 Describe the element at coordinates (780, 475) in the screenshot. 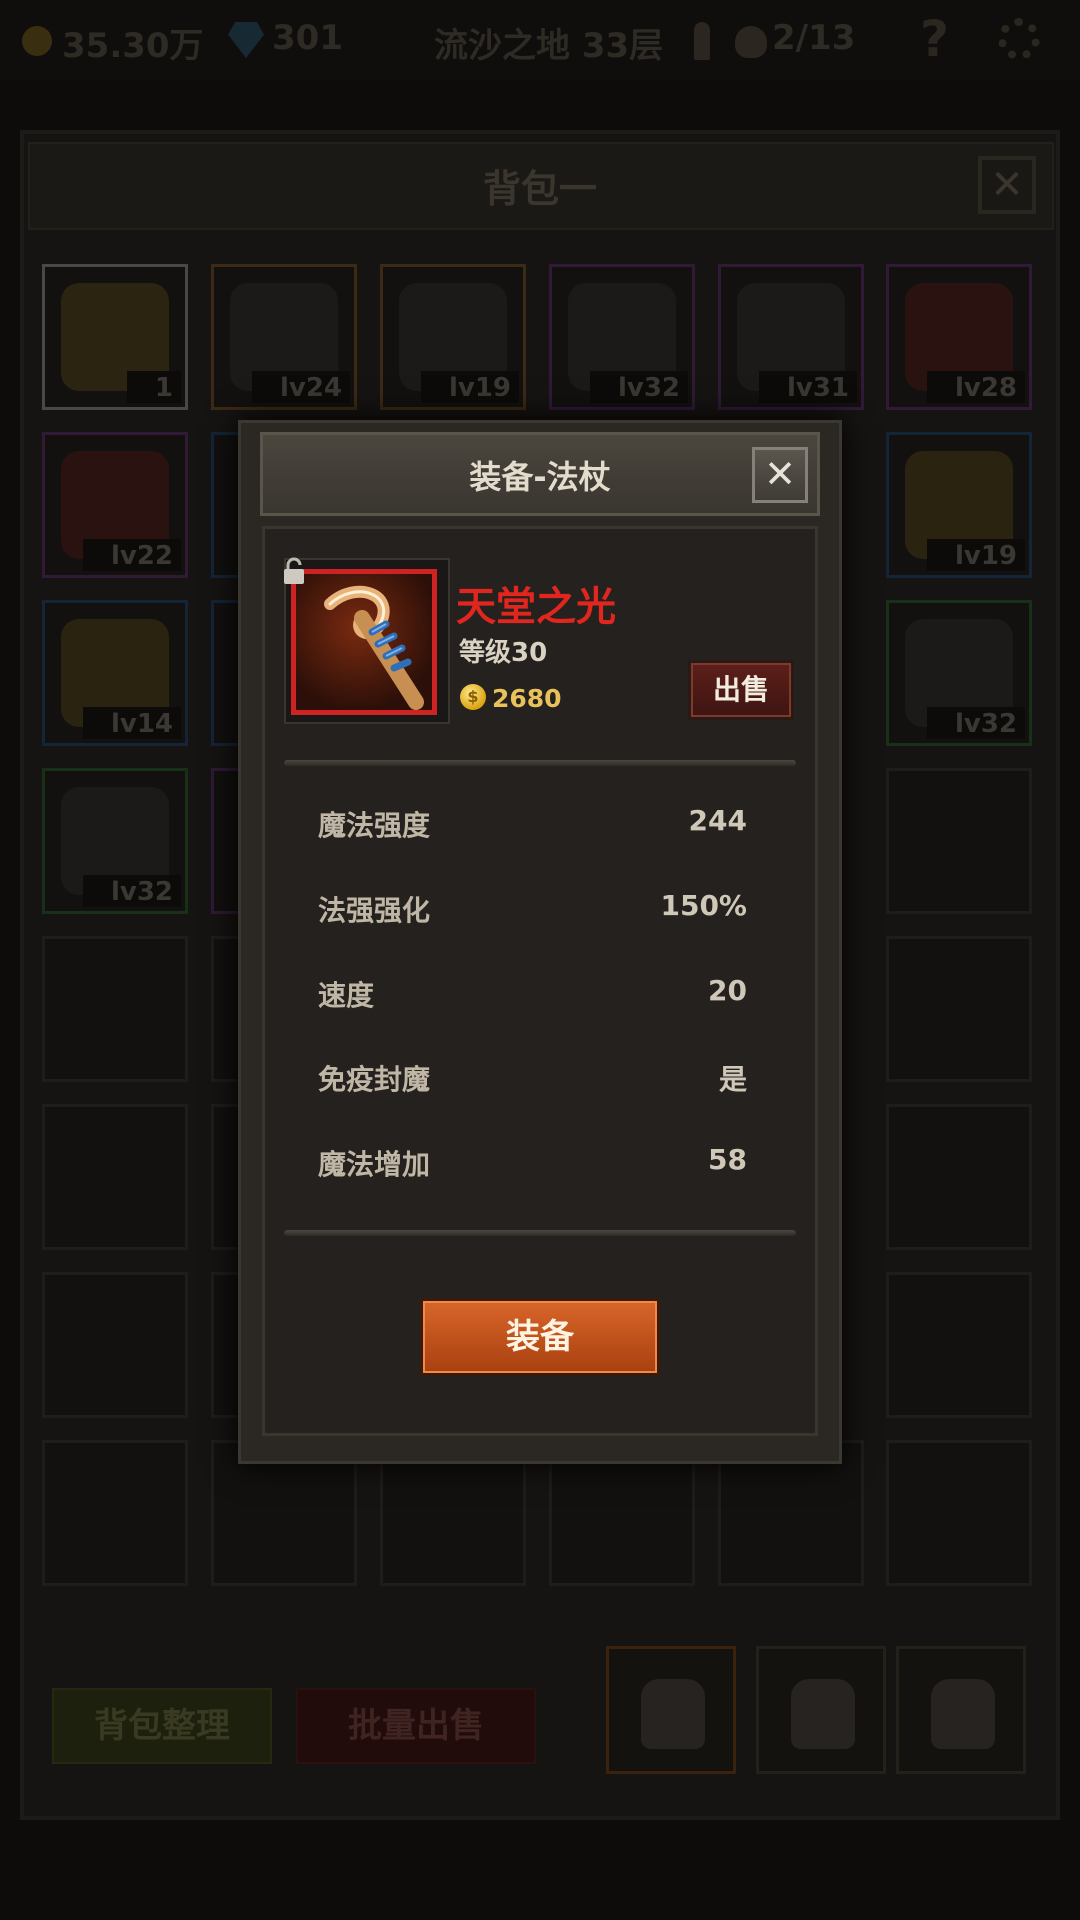

I see `dialog-close-button: ✕` at that location.